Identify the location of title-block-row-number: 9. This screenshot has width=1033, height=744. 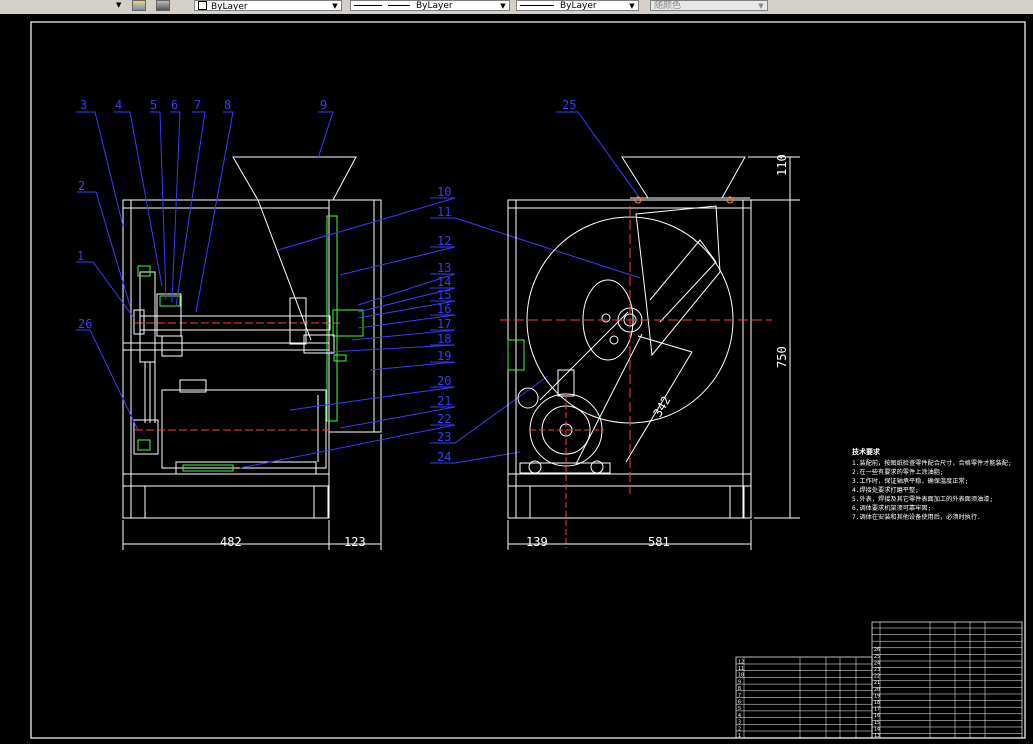
(739, 682).